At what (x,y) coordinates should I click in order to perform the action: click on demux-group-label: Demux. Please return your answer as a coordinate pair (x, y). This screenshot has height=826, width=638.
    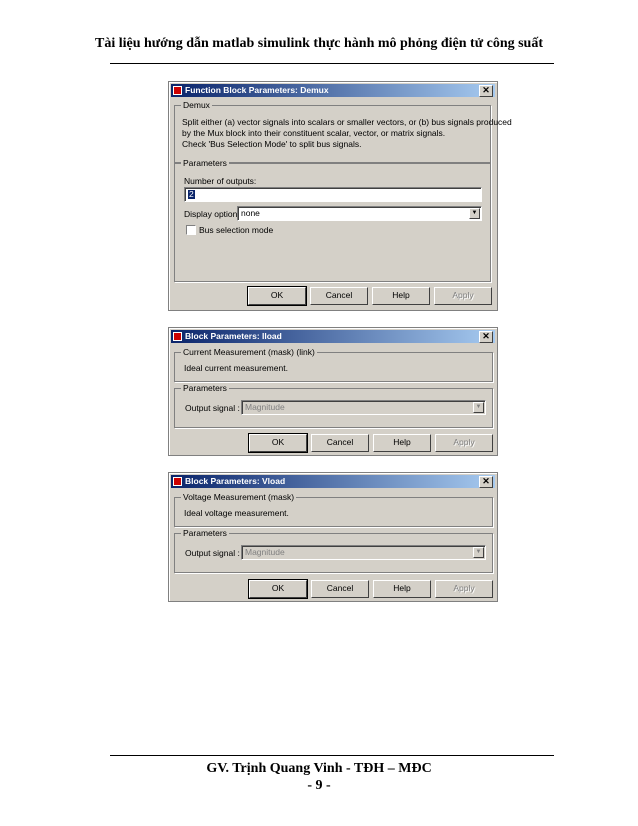
    Looking at the image, I should click on (196, 105).